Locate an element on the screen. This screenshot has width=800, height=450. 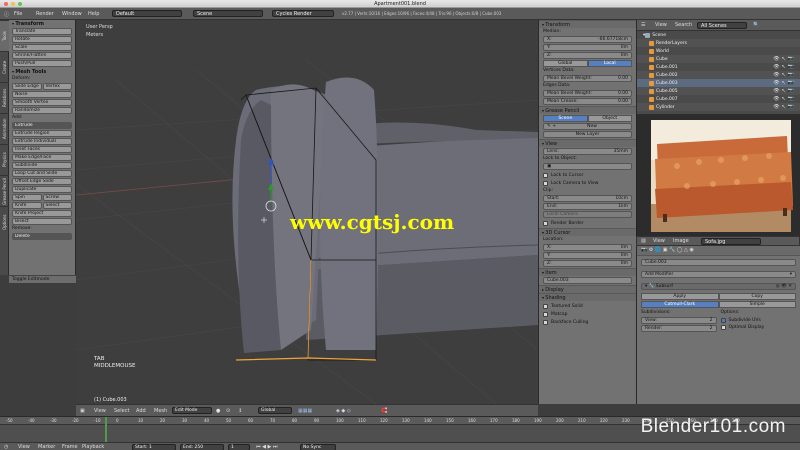
median-y-field: Y: 0m is located at coordinates (587, 47).